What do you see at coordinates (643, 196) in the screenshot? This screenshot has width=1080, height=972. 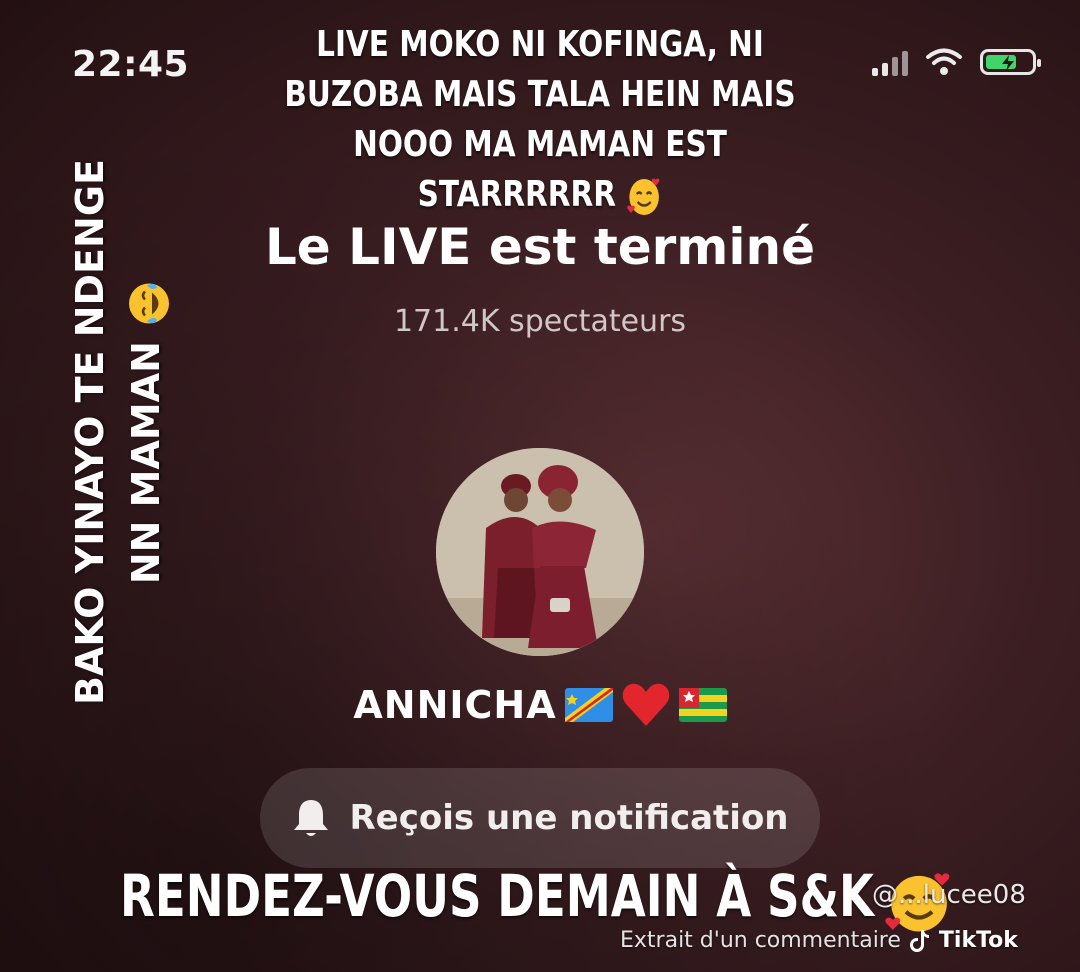 I see `smiling-face-with-hearts-icon` at bounding box center [643, 196].